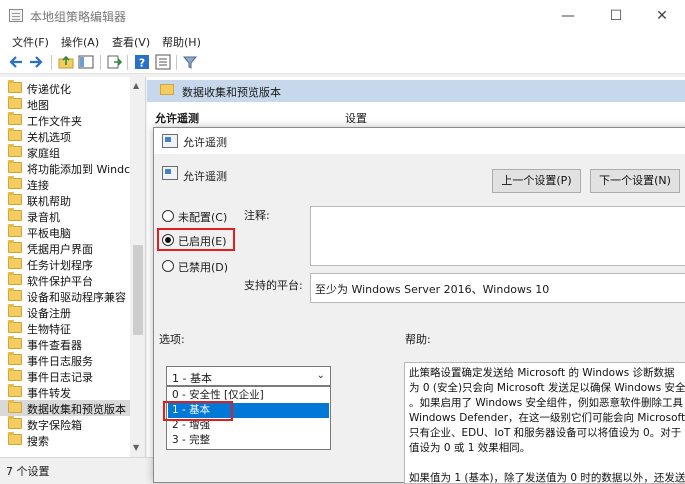  What do you see at coordinates (65, 152) in the screenshot?
I see `tree-item: 家庭组` at bounding box center [65, 152].